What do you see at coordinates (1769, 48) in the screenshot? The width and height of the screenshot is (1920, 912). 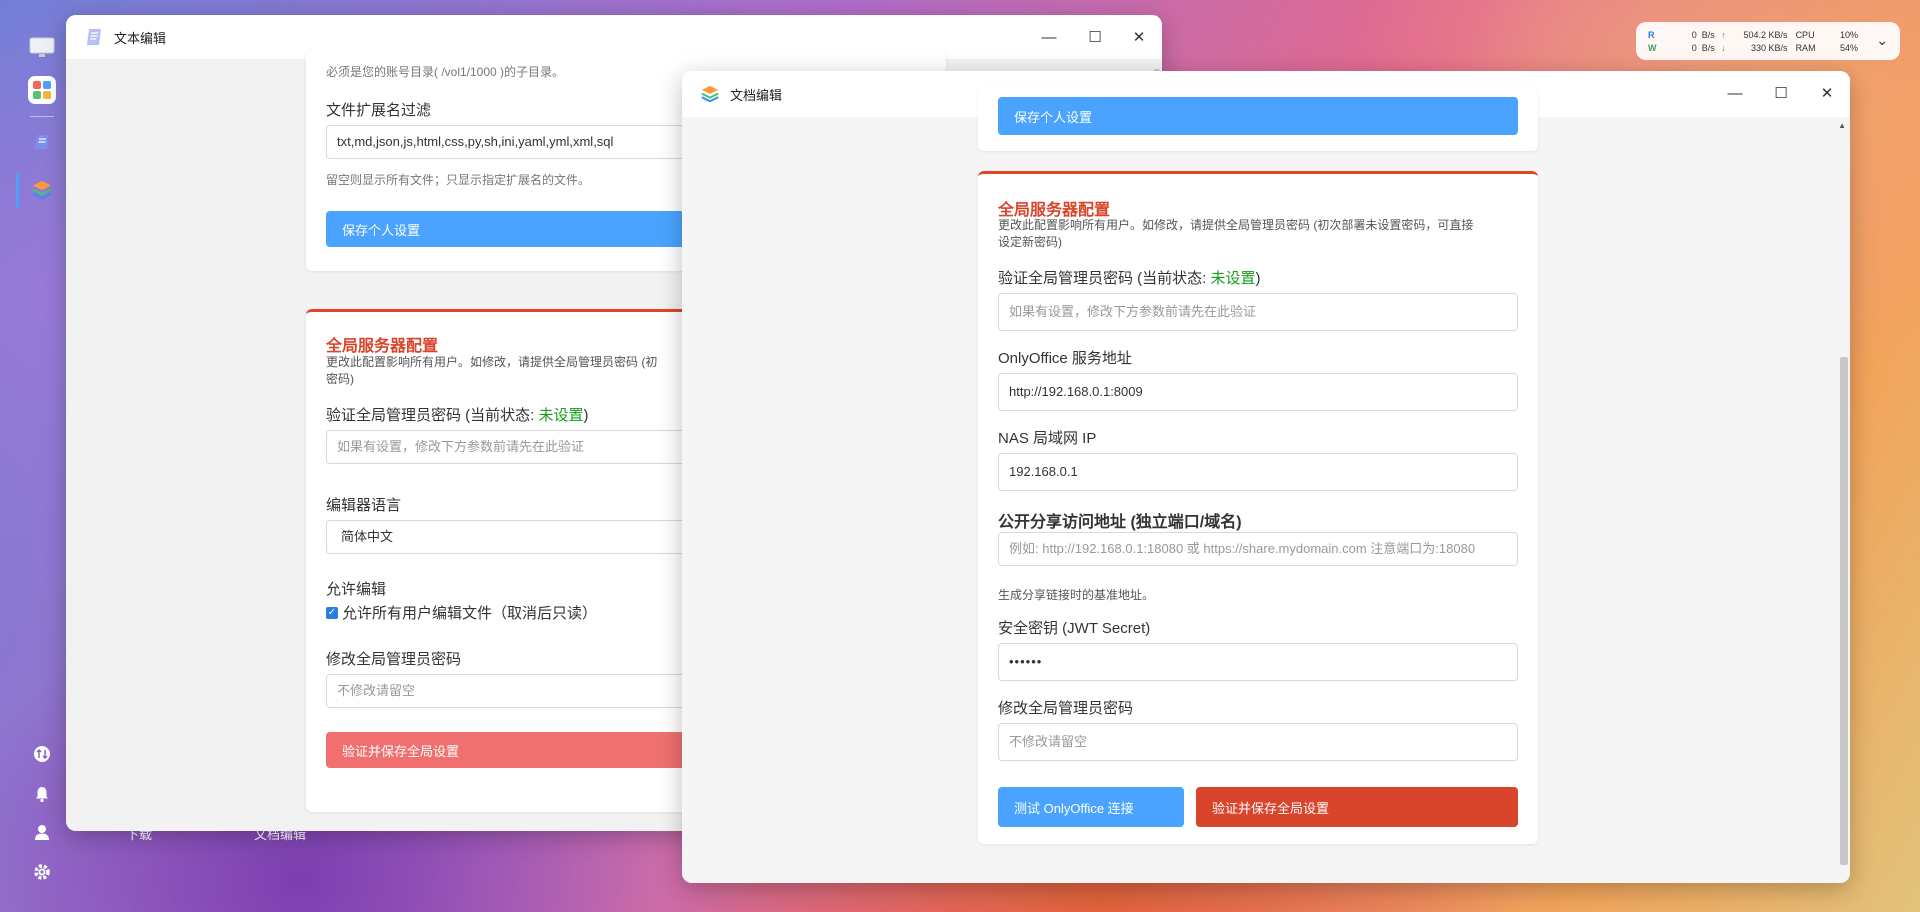 I see `download-speed: 330 KB/s` at bounding box center [1769, 48].